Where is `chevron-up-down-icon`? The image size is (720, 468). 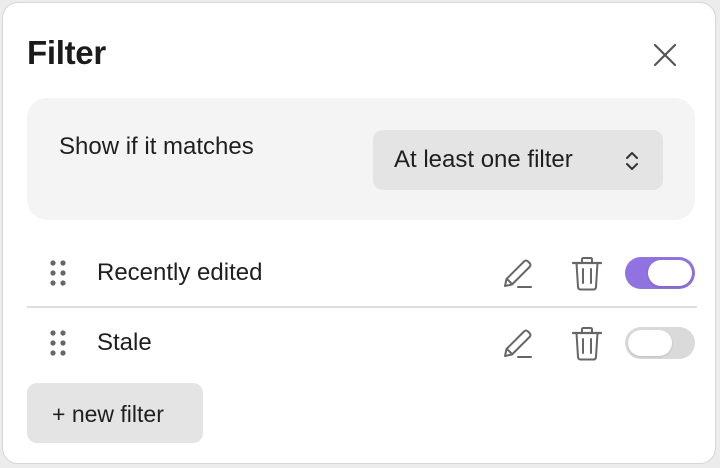
chevron-up-down-icon is located at coordinates (632, 161).